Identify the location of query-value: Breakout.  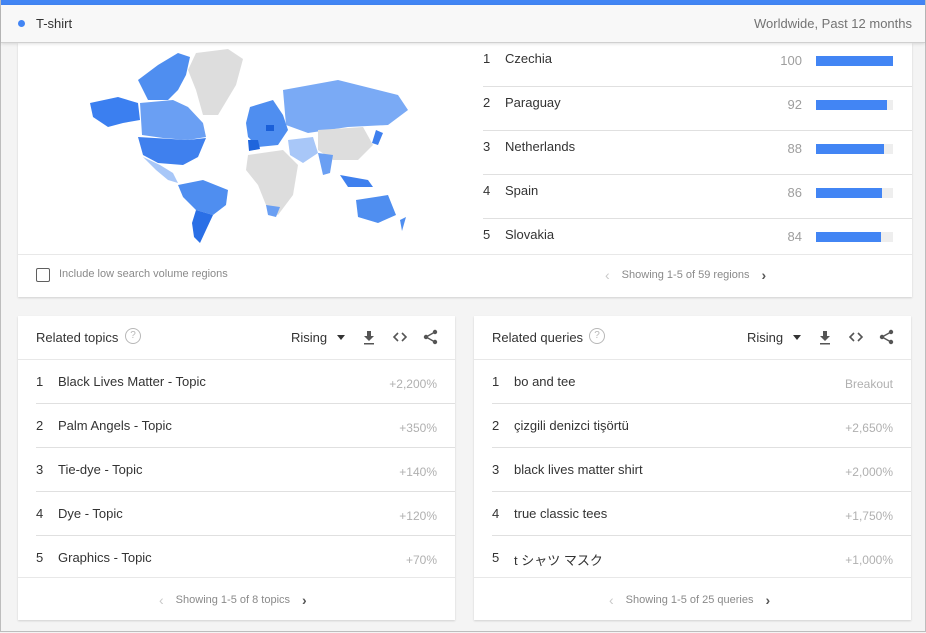
(868, 384).